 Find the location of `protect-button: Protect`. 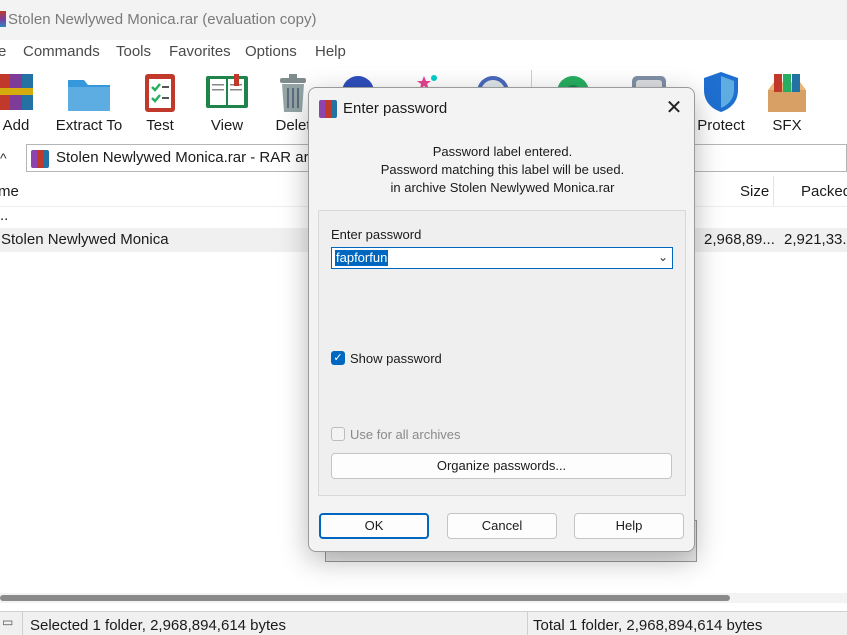

protect-button: Protect is located at coordinates (721, 102).